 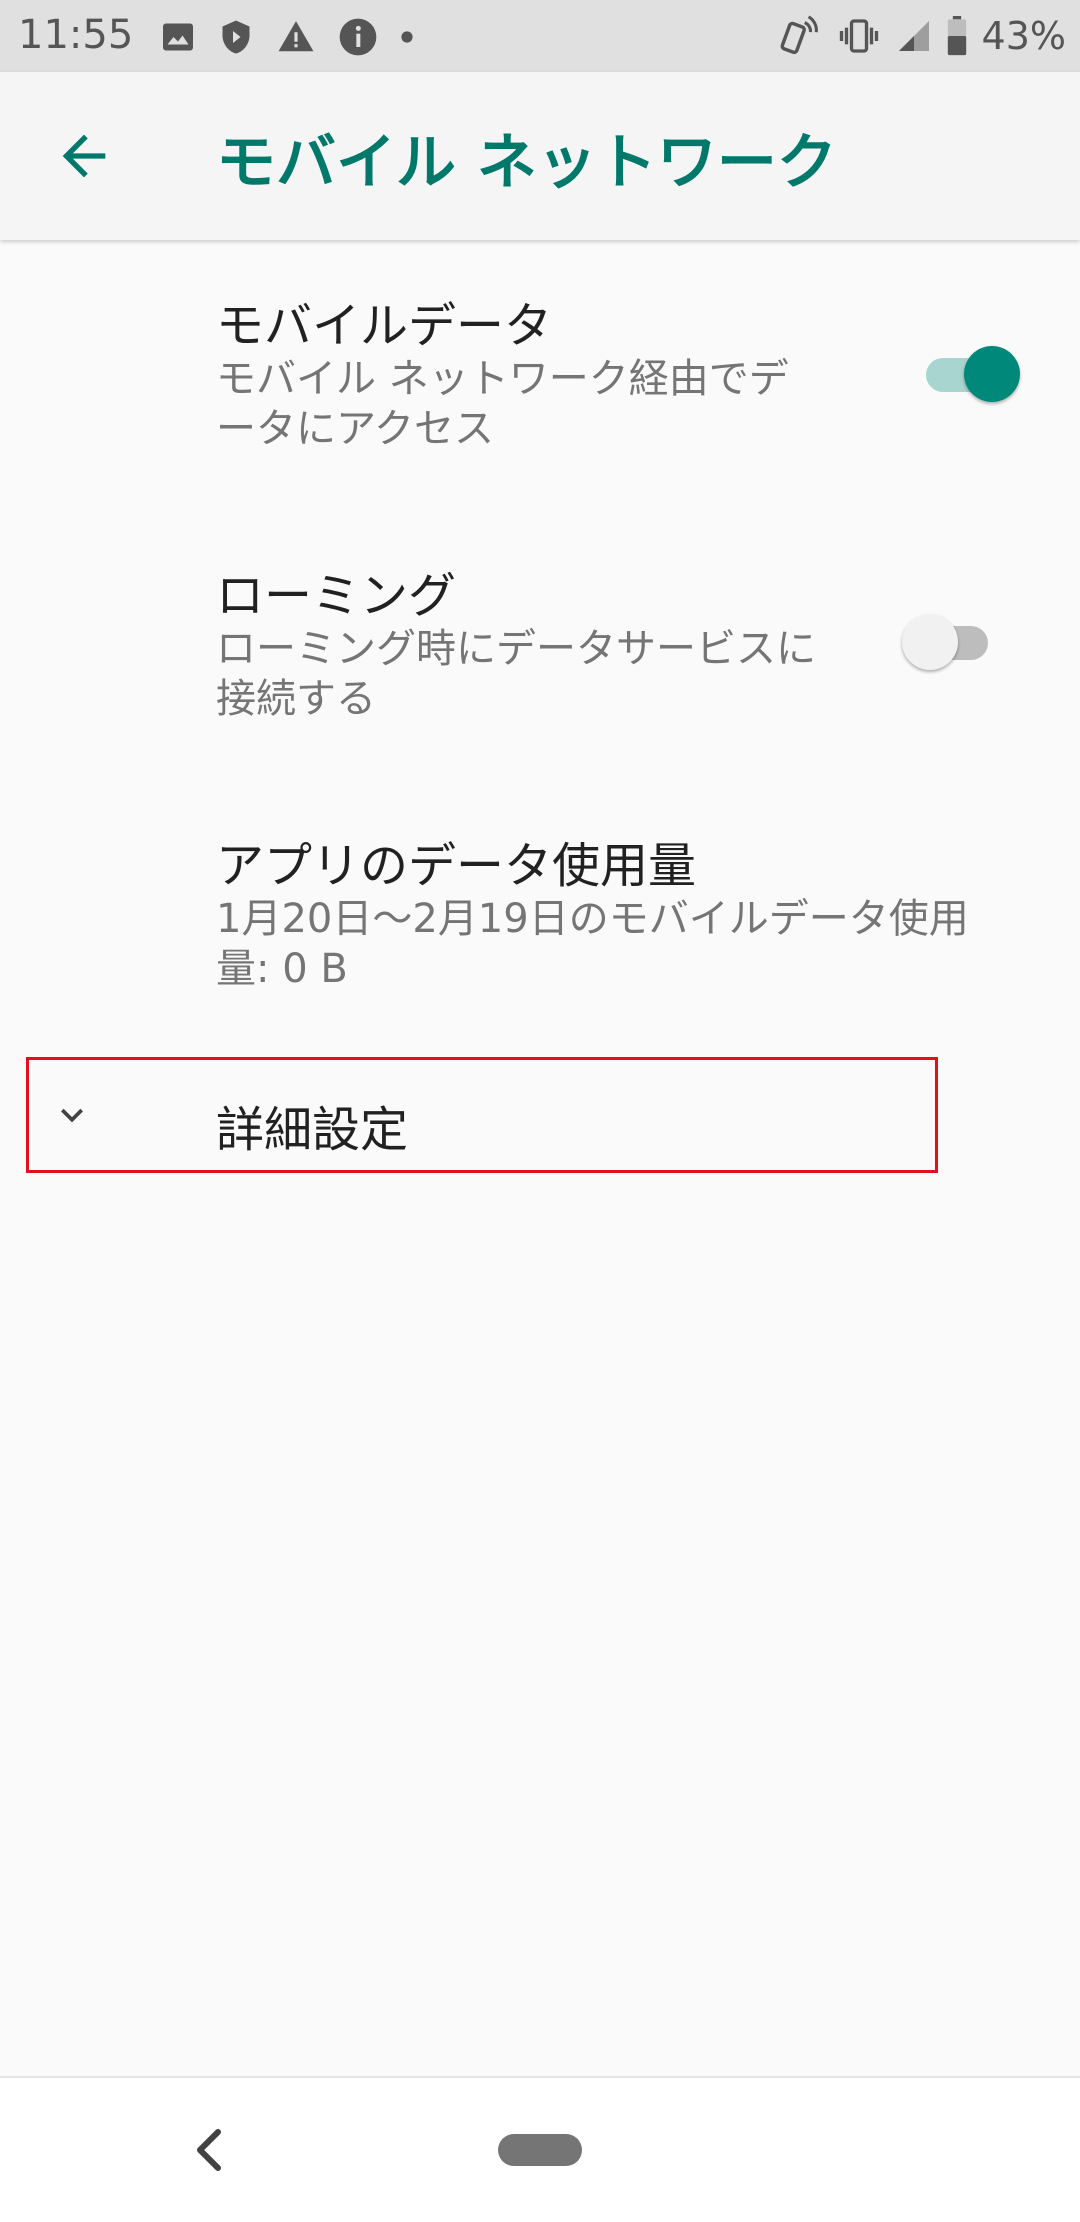 I want to click on mobile-data-switch, so click(x=970, y=372).